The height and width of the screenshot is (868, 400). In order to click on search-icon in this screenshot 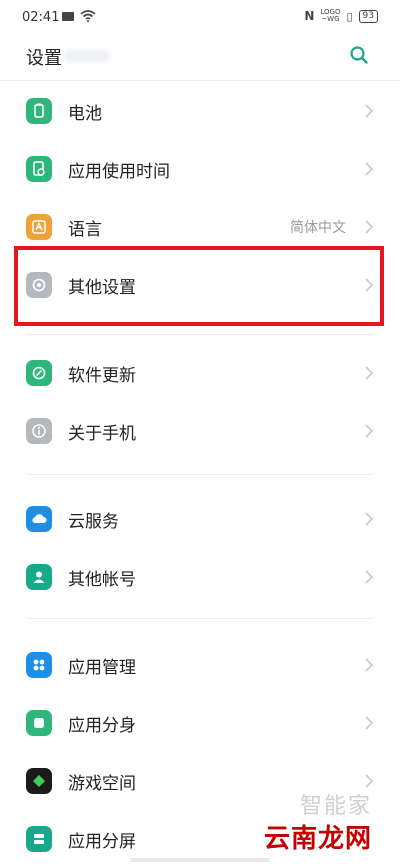, I will do `click(359, 55)`.